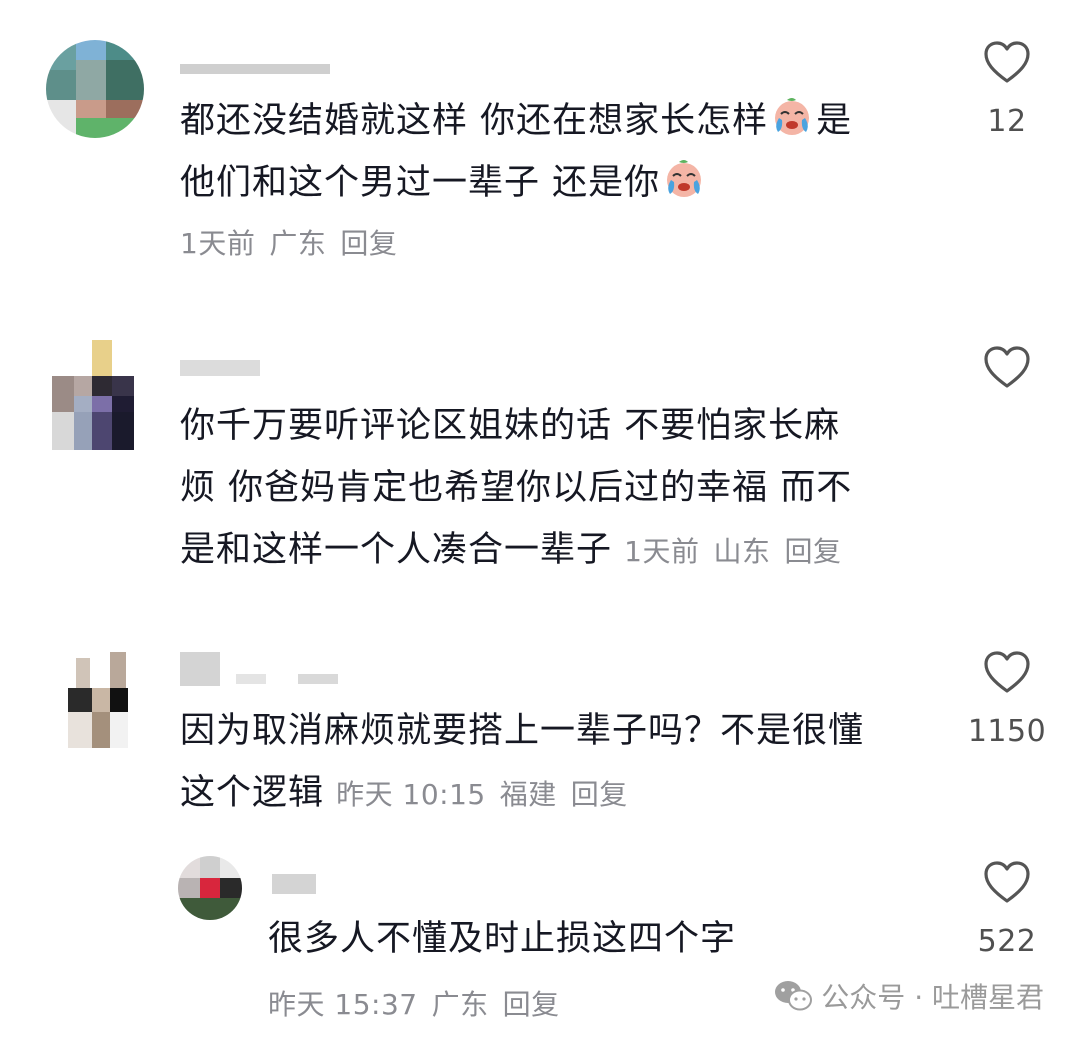 This screenshot has width=1080, height=1038. I want to click on like-count: 1150, so click(1007, 731).